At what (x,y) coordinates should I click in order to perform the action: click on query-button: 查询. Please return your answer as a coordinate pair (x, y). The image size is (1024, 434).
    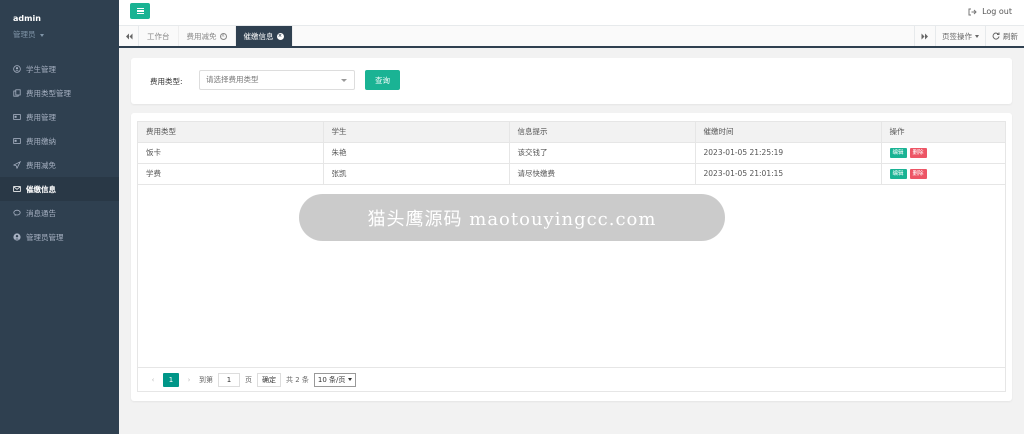
    Looking at the image, I should click on (382, 80).